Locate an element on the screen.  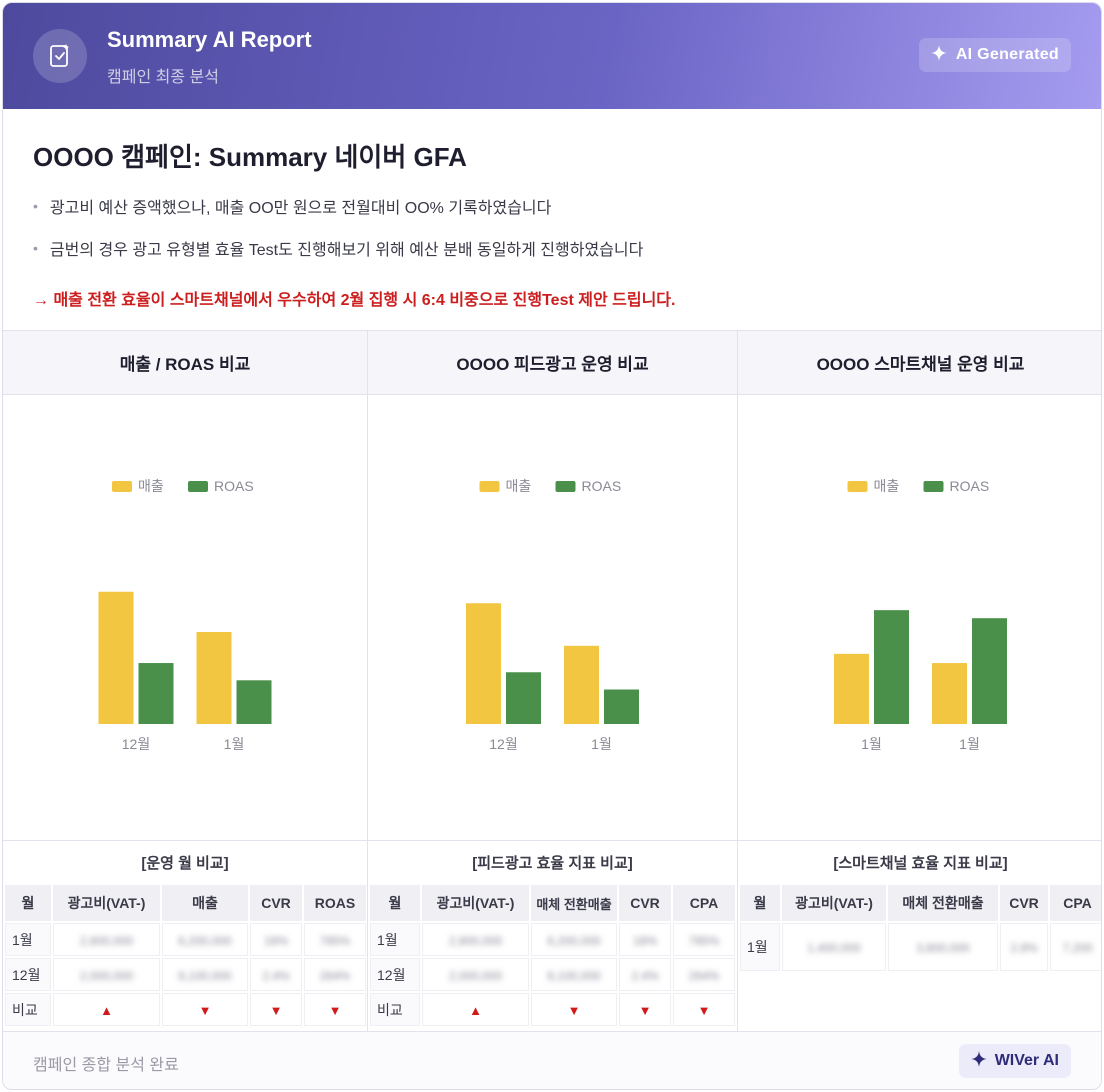
table-cell: 18% is located at coordinates (276, 939).